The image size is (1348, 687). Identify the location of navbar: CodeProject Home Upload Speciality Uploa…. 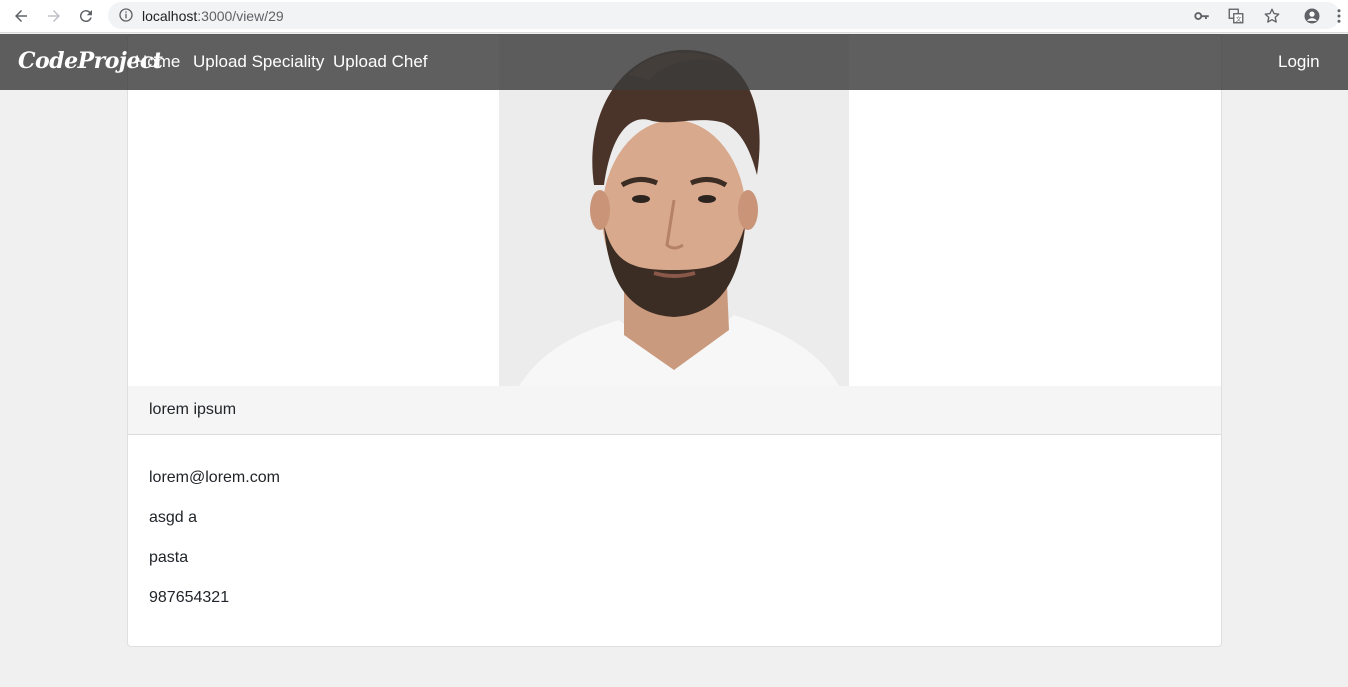
(674, 62).